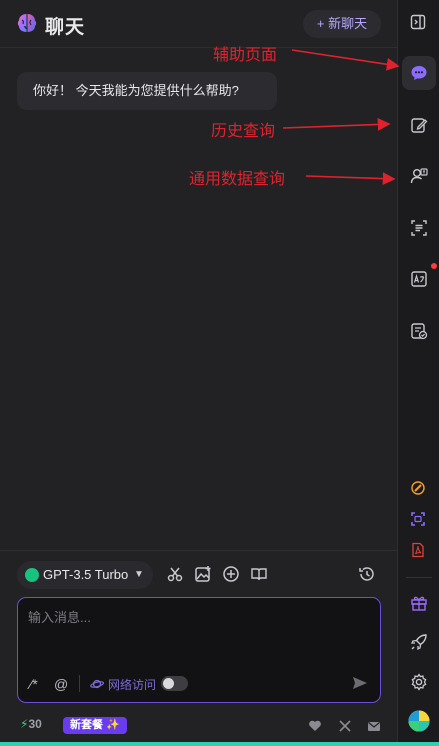 The width and height of the screenshot is (439, 746). I want to click on chat-header: 聊天 + 新聊天, so click(198, 24).